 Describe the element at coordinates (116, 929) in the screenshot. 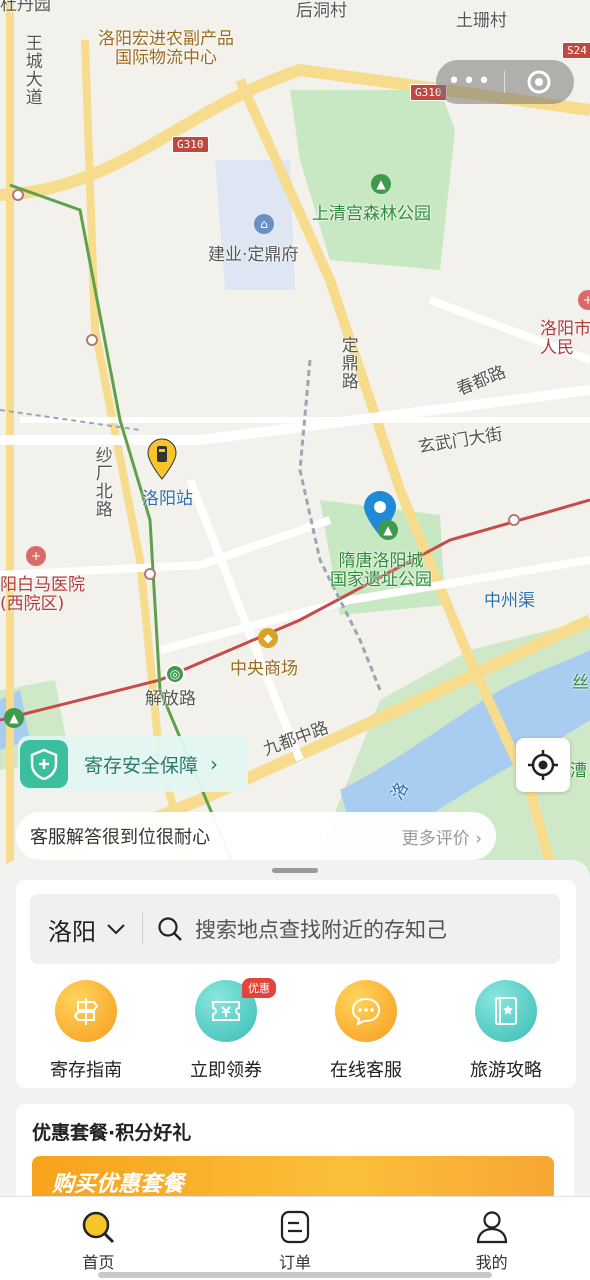

I see `chevron-down-icon` at that location.